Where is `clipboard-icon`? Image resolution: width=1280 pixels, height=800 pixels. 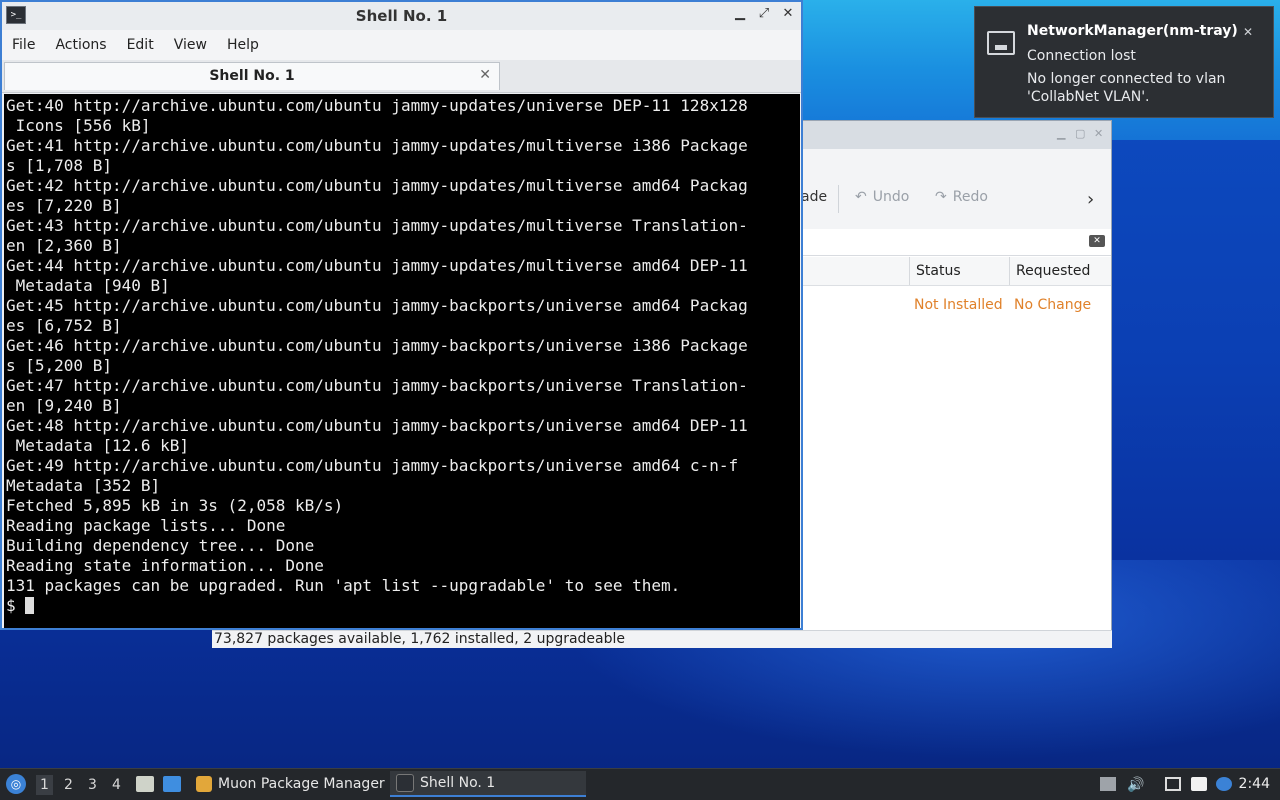
clipboard-icon is located at coordinates (1199, 784).